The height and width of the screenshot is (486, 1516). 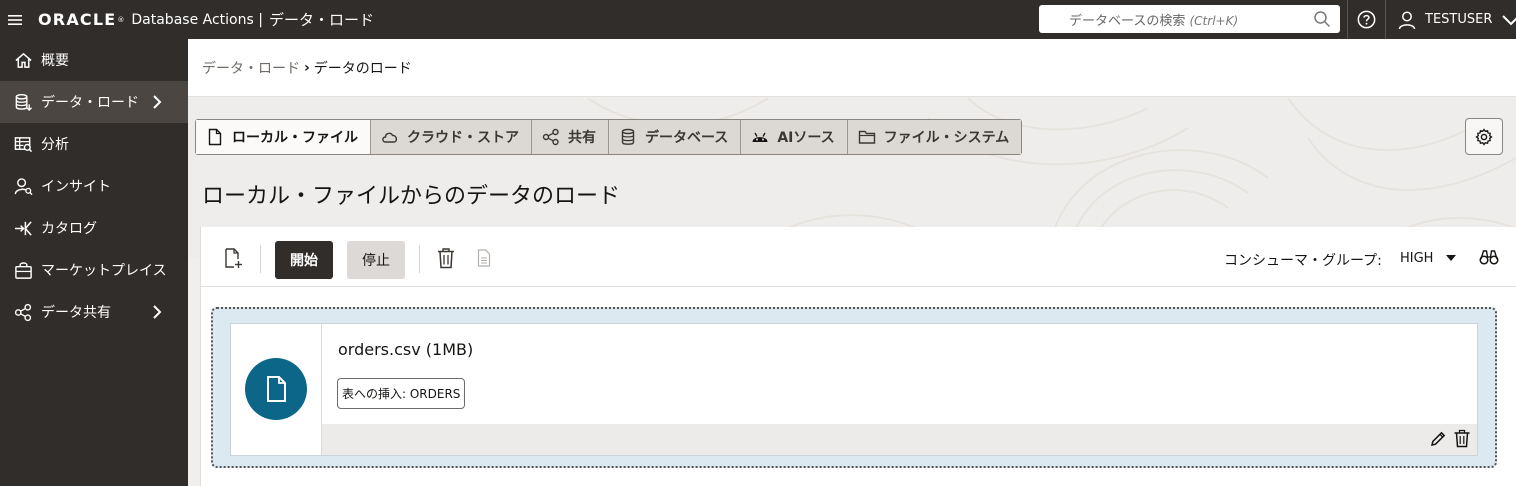 I want to click on start-button: 開始, so click(x=304, y=260).